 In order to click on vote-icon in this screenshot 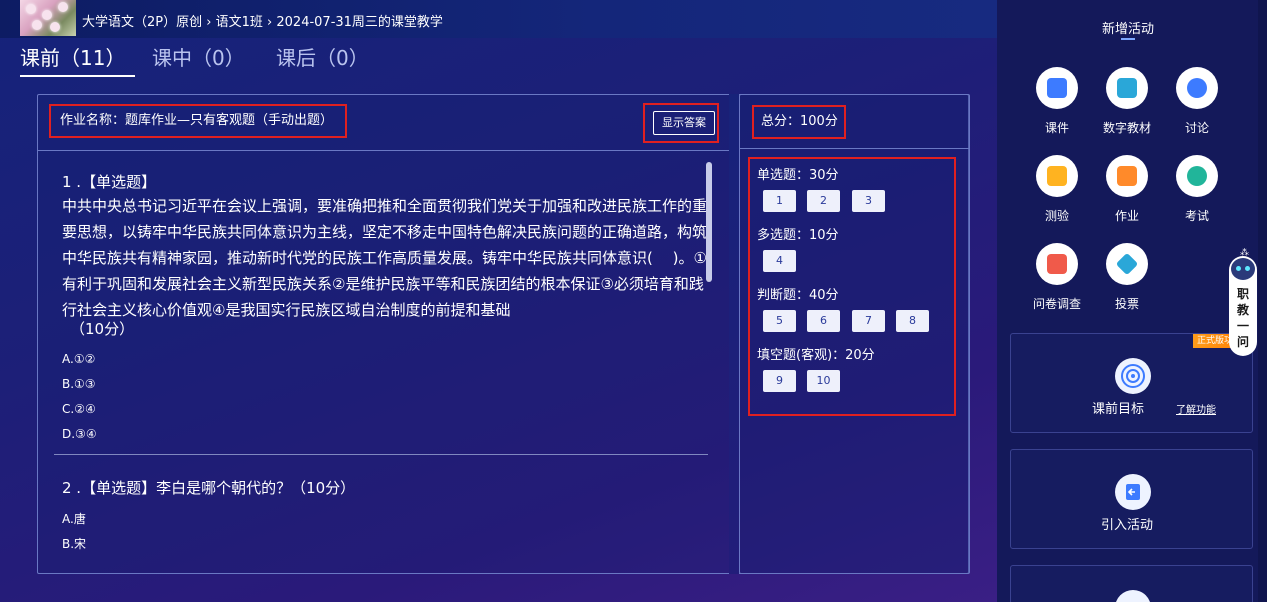, I will do `click(1127, 264)`.